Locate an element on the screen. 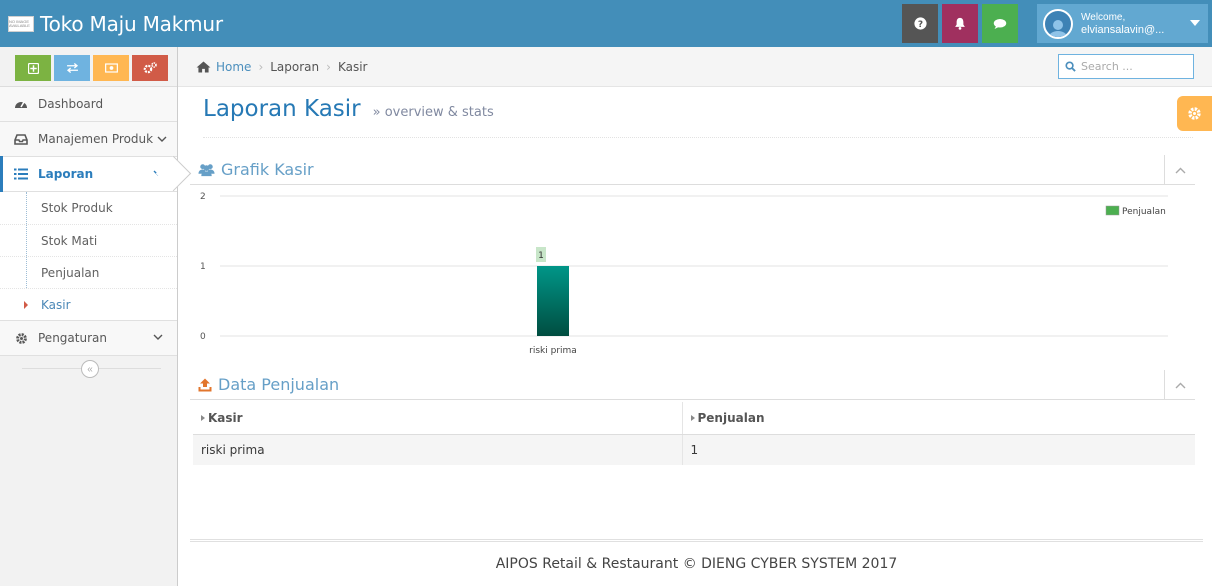 Image resolution: width=1212 pixels, height=586 pixels. search-icon is located at coordinates (1070, 66).